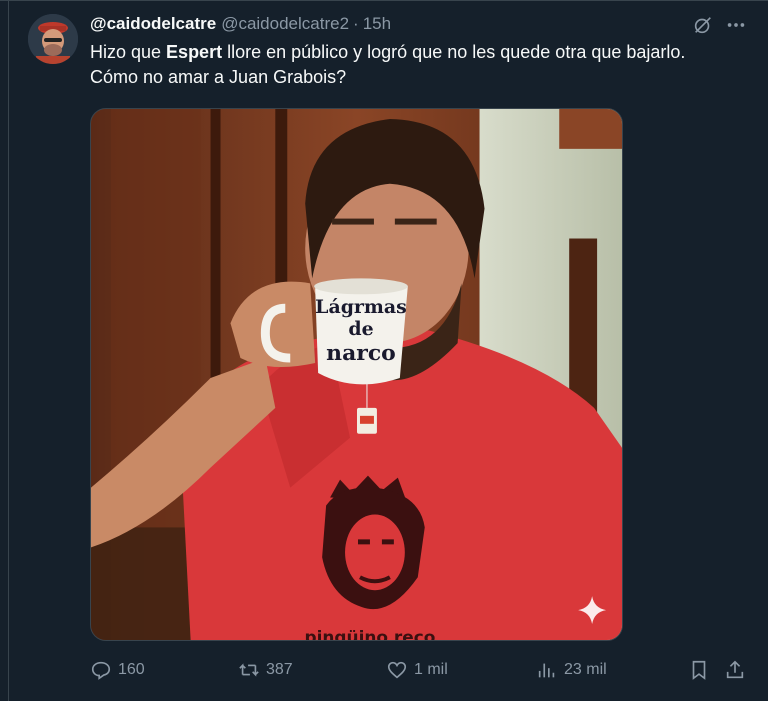 Image resolution: width=768 pixels, height=701 pixels. I want to click on like-button: 1 mil, so click(417, 670).